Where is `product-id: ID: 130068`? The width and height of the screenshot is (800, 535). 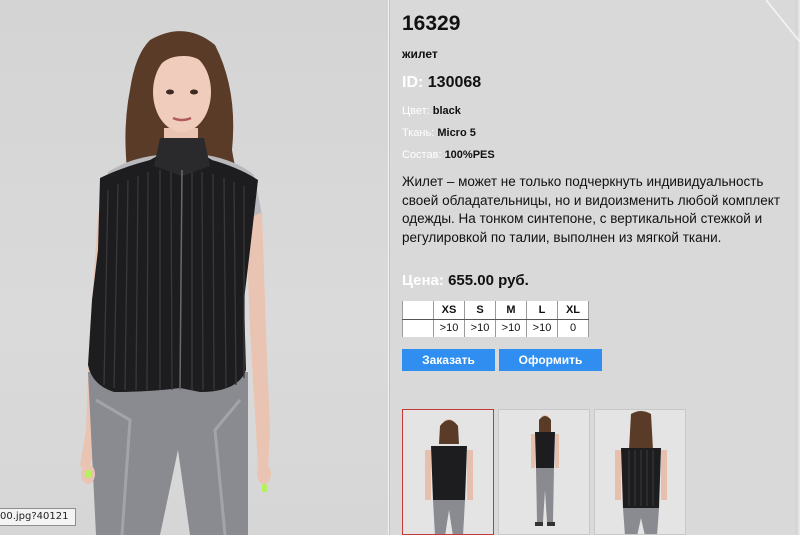 product-id: ID: 130068 is located at coordinates (441, 83).